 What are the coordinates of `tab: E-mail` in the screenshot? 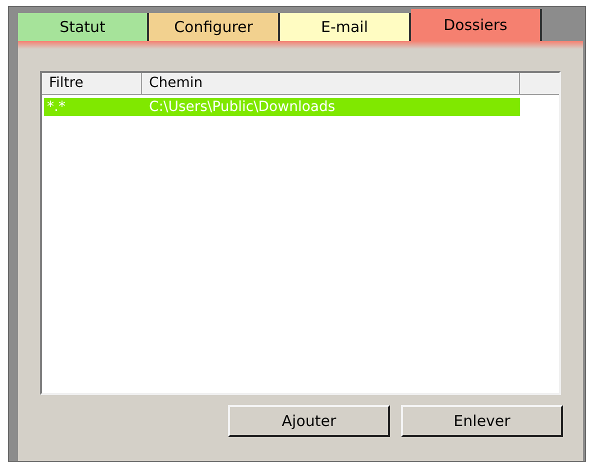 It's located at (345, 27).